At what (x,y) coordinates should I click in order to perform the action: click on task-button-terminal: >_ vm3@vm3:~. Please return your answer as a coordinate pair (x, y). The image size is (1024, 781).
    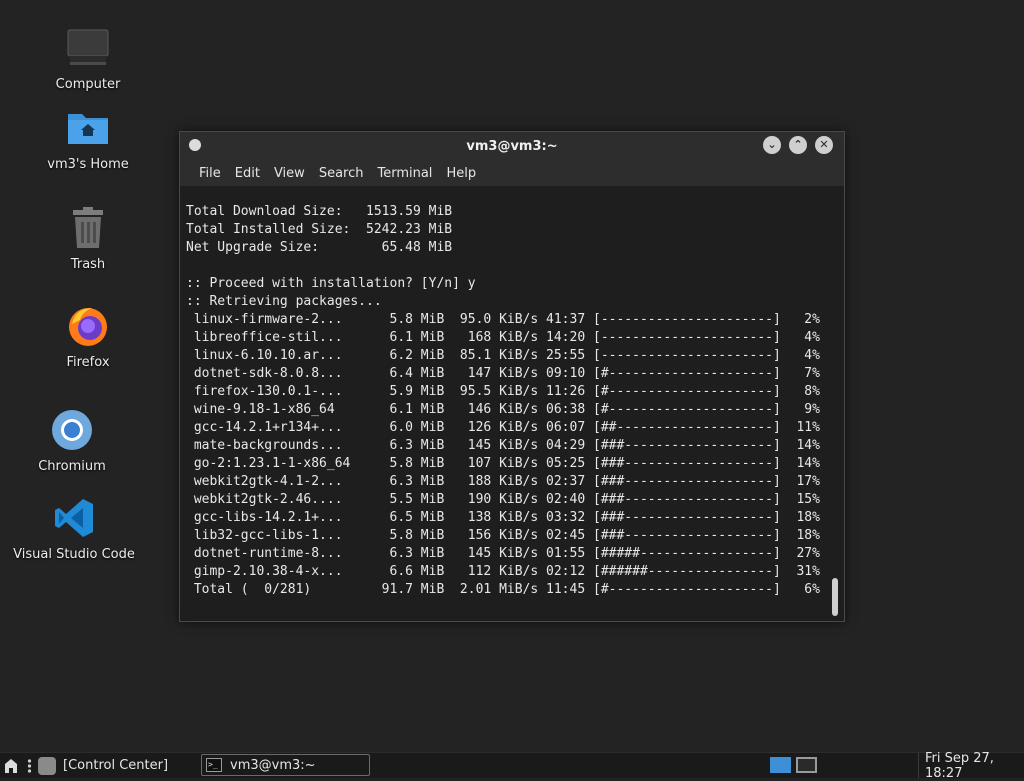
    Looking at the image, I should click on (285, 765).